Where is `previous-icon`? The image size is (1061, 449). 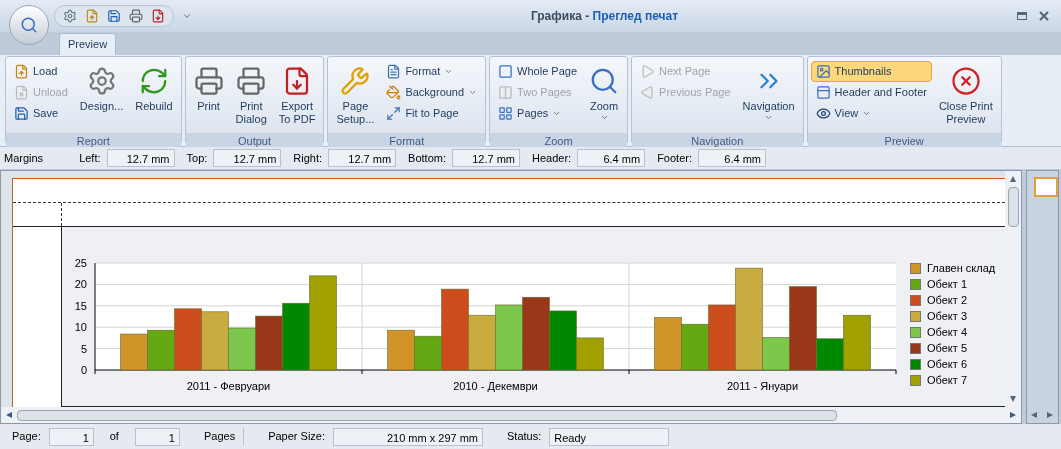
previous-icon is located at coordinates (648, 92).